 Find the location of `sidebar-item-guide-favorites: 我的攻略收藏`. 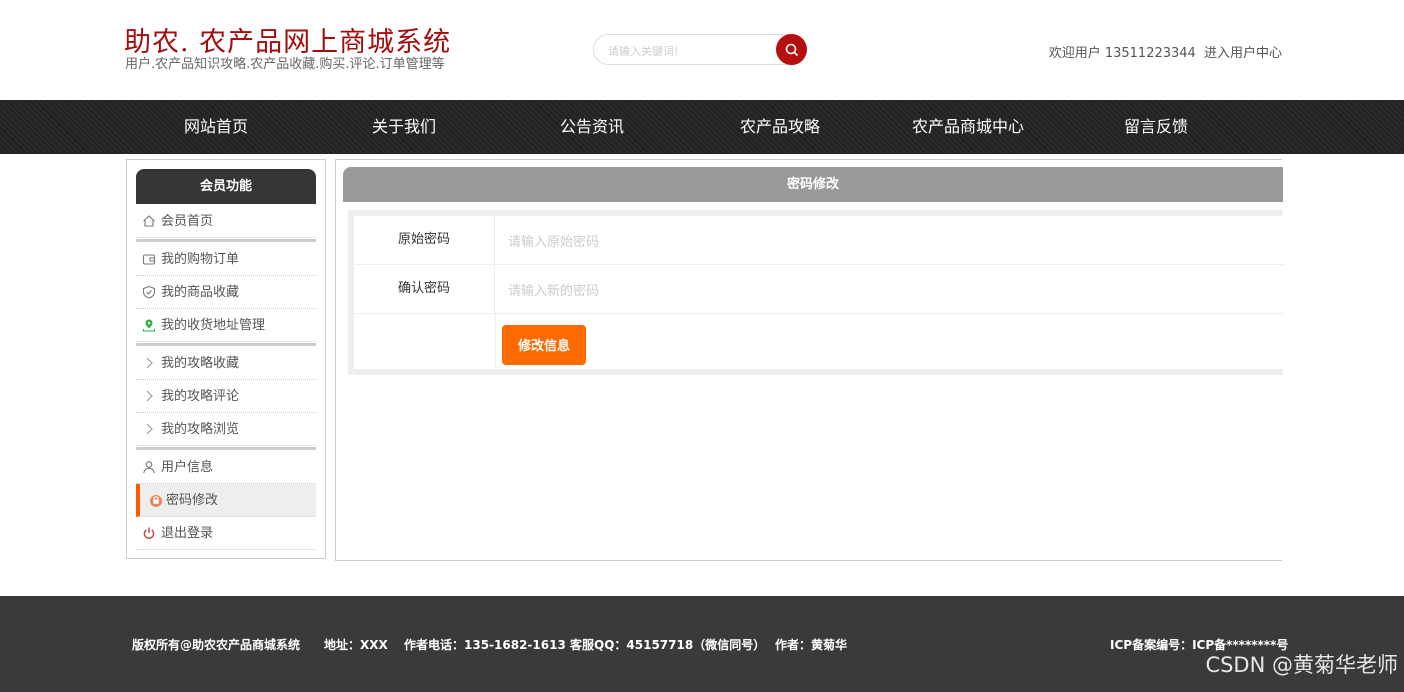

sidebar-item-guide-favorites: 我的攻略收藏 is located at coordinates (226, 363).